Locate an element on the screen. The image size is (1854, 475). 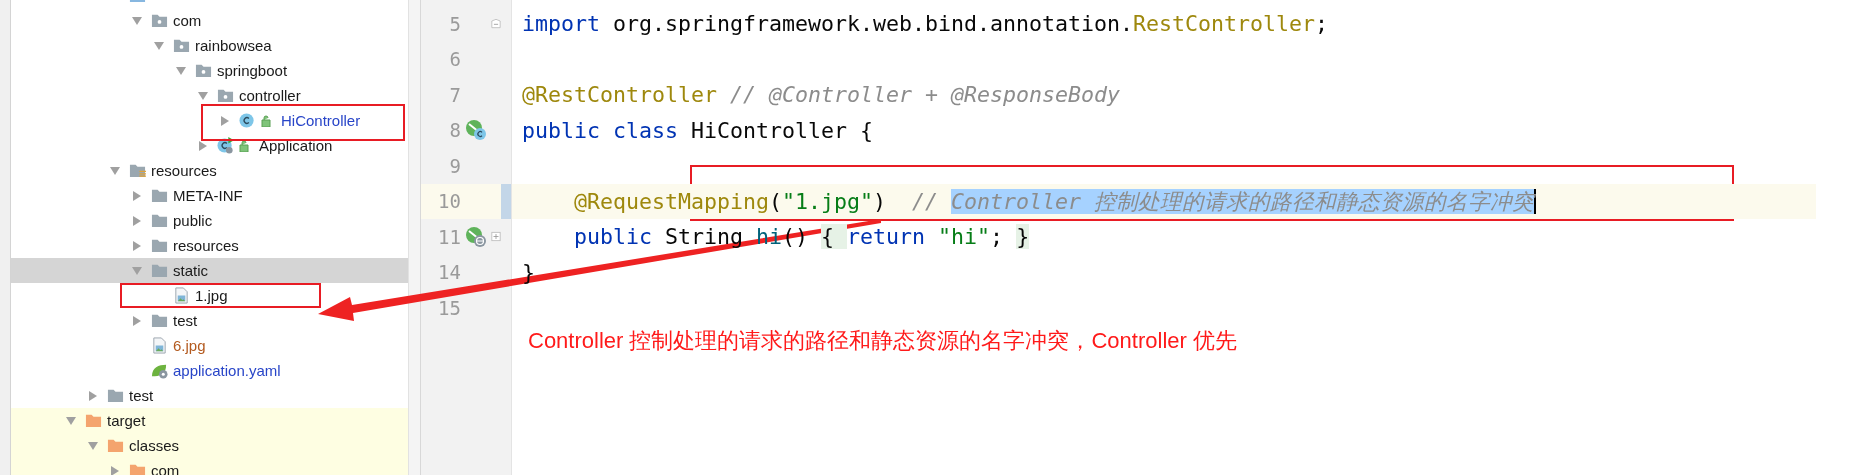
tree-row: rainbowsea is located at coordinates (143, 45).